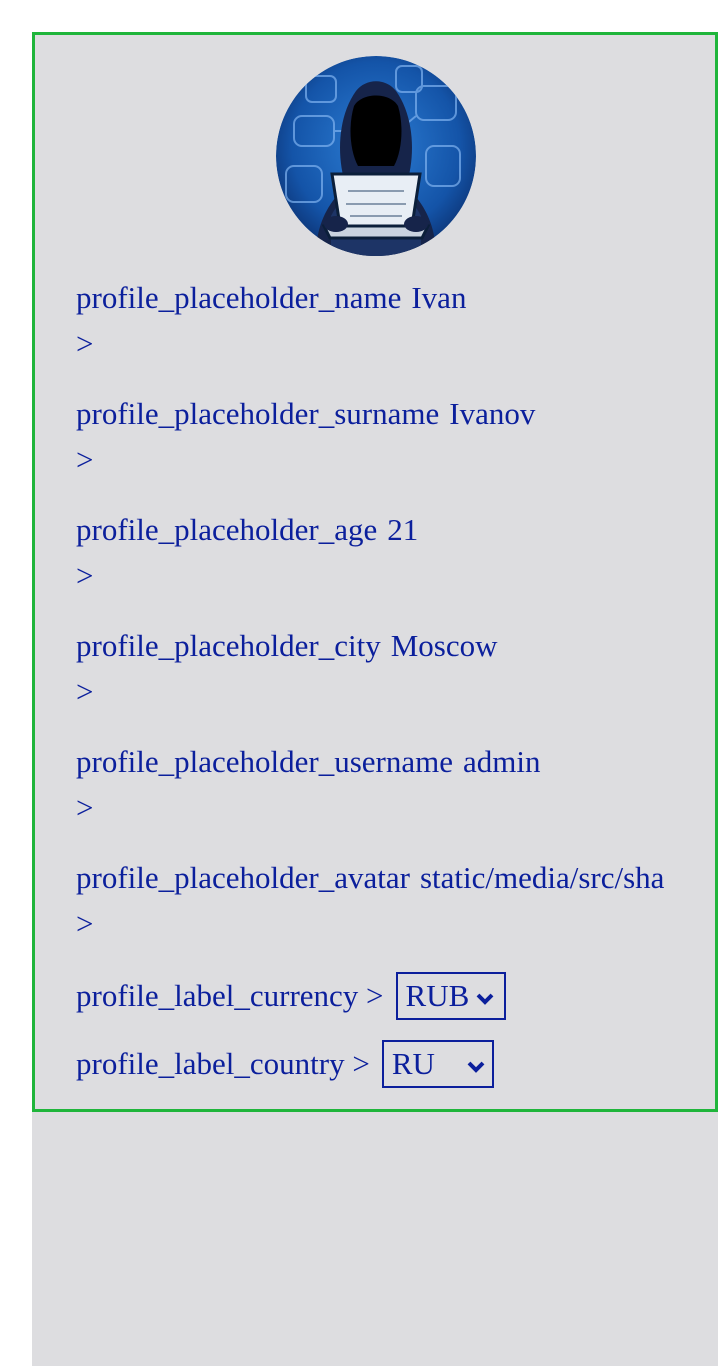 This screenshot has width=718, height=1366. I want to click on field-avatar-arrow: >, so click(375, 924).